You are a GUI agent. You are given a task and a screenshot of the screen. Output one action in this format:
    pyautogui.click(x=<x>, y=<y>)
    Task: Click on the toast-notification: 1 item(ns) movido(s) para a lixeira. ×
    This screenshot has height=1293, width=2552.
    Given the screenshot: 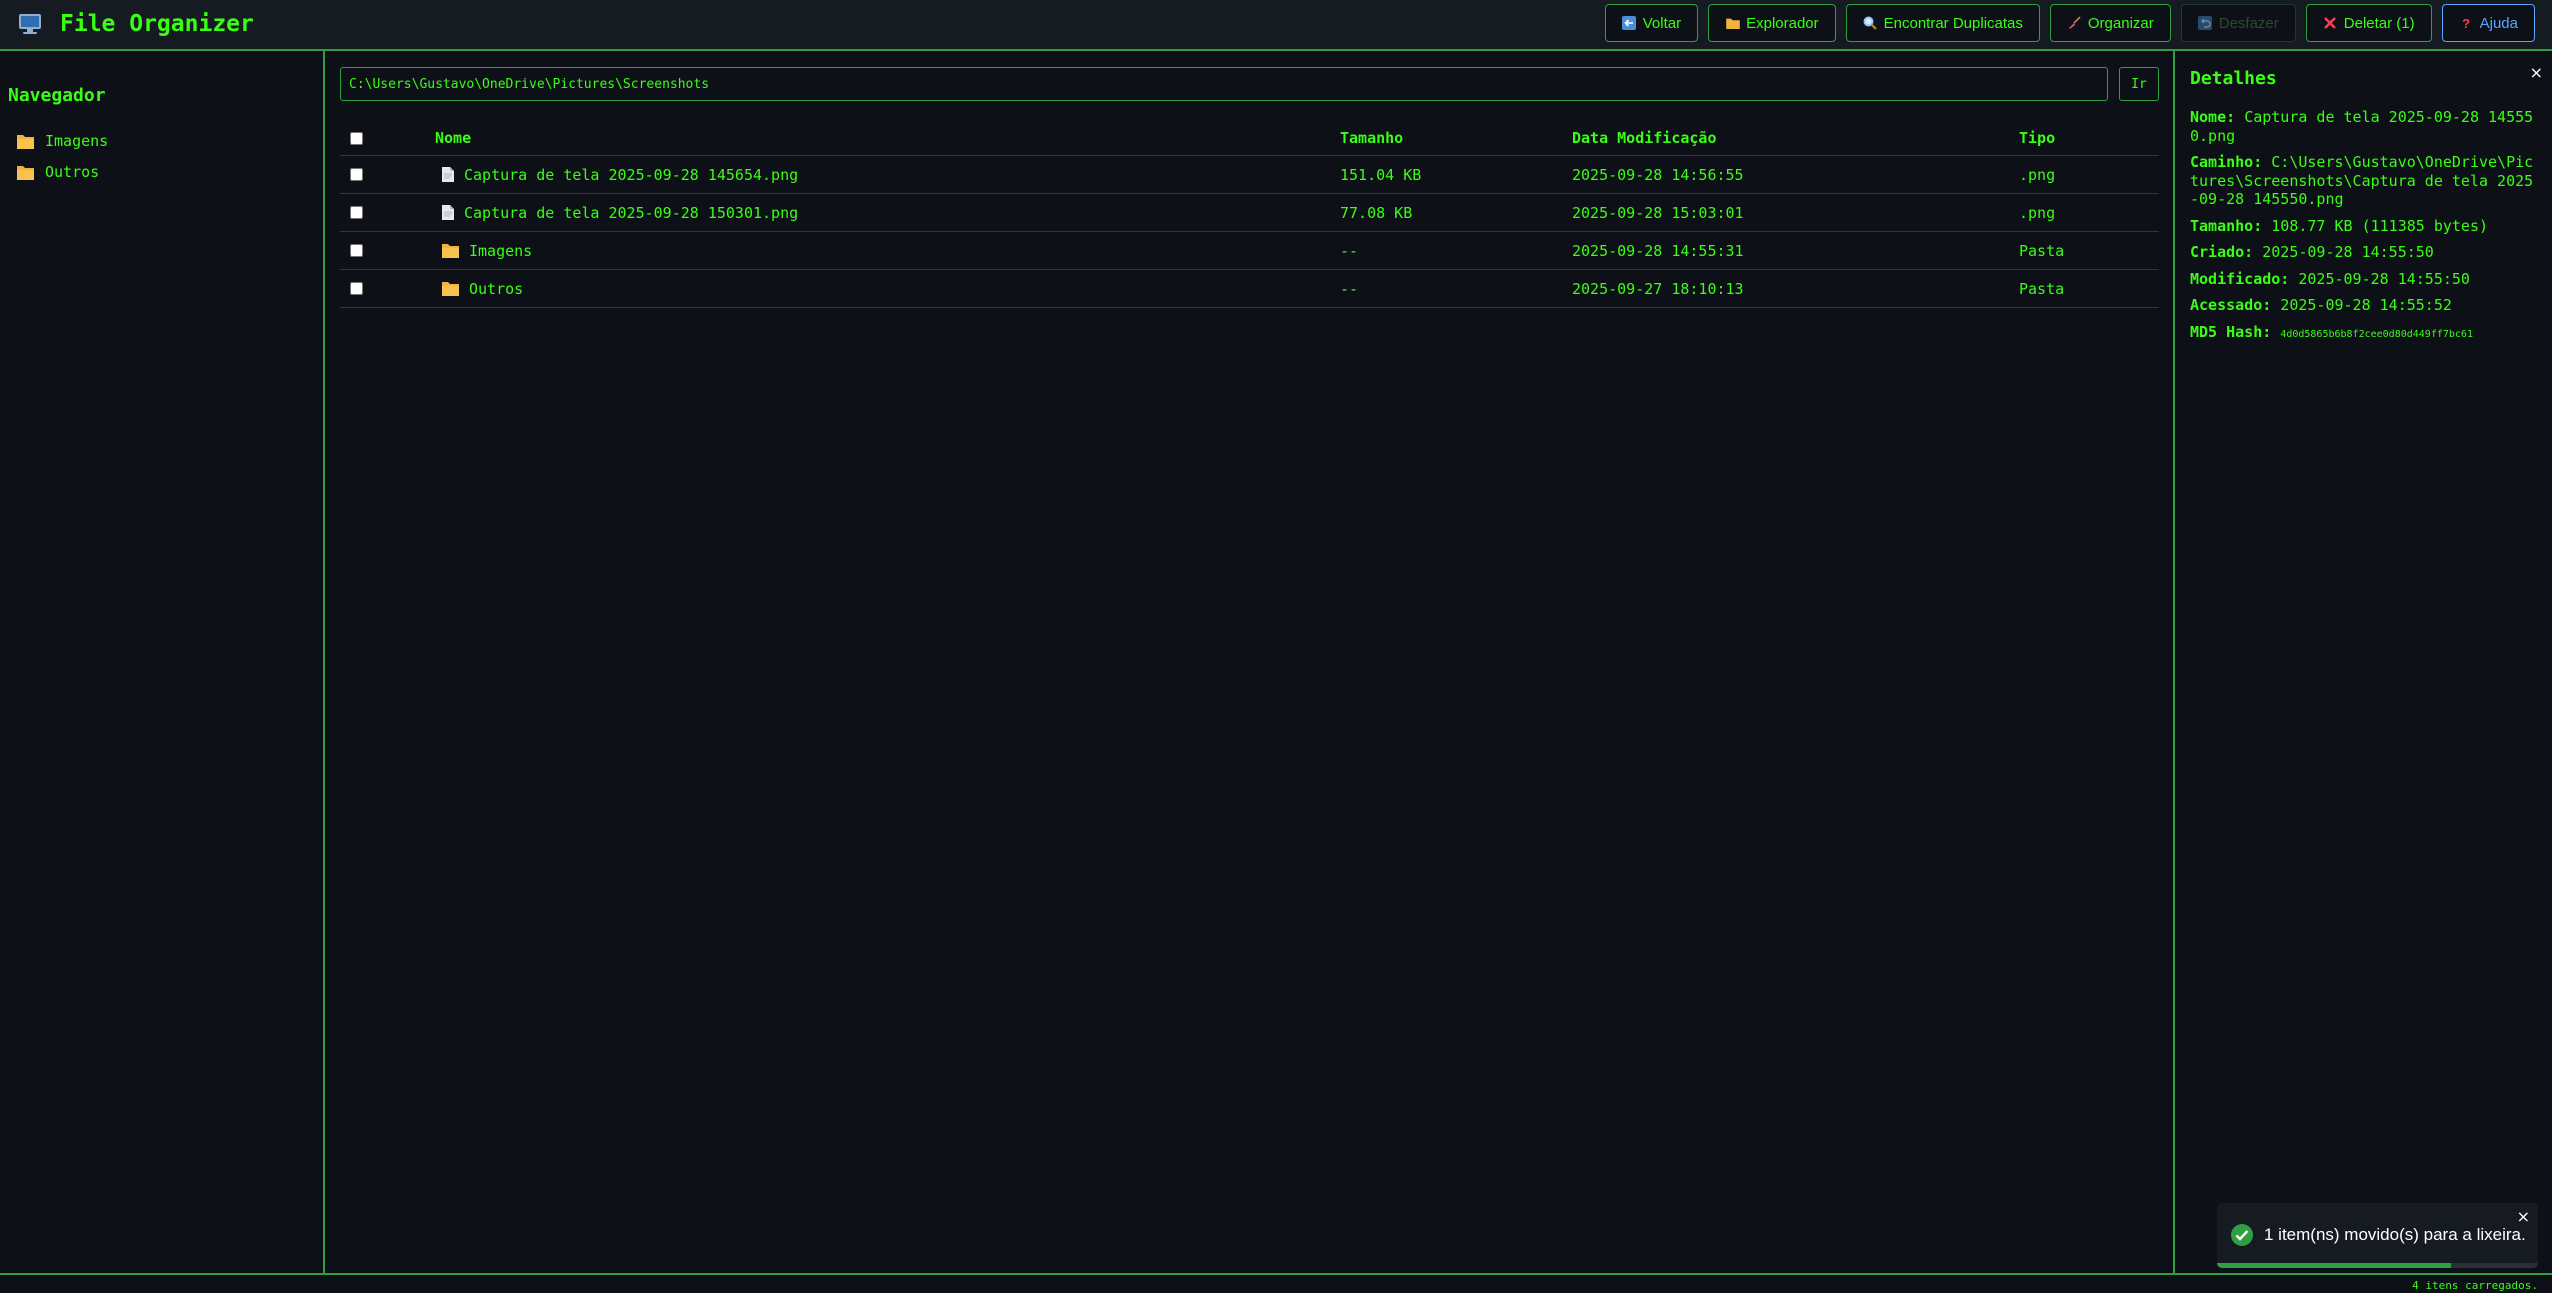 What is the action you would take?
    pyautogui.click(x=2377, y=1235)
    